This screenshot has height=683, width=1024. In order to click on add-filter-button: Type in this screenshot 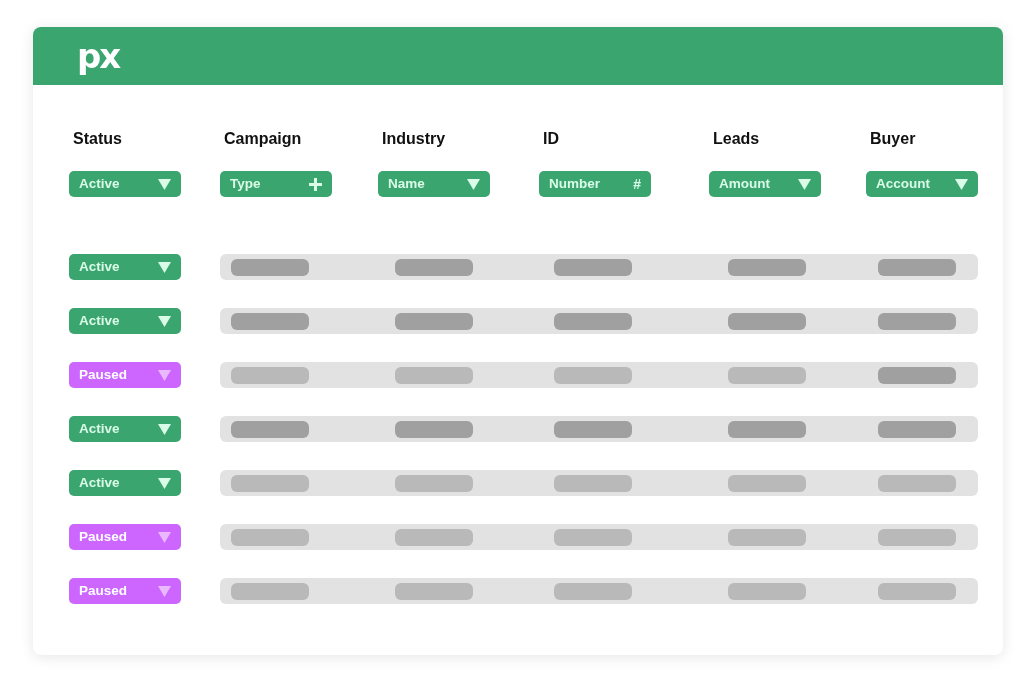, I will do `click(276, 184)`.